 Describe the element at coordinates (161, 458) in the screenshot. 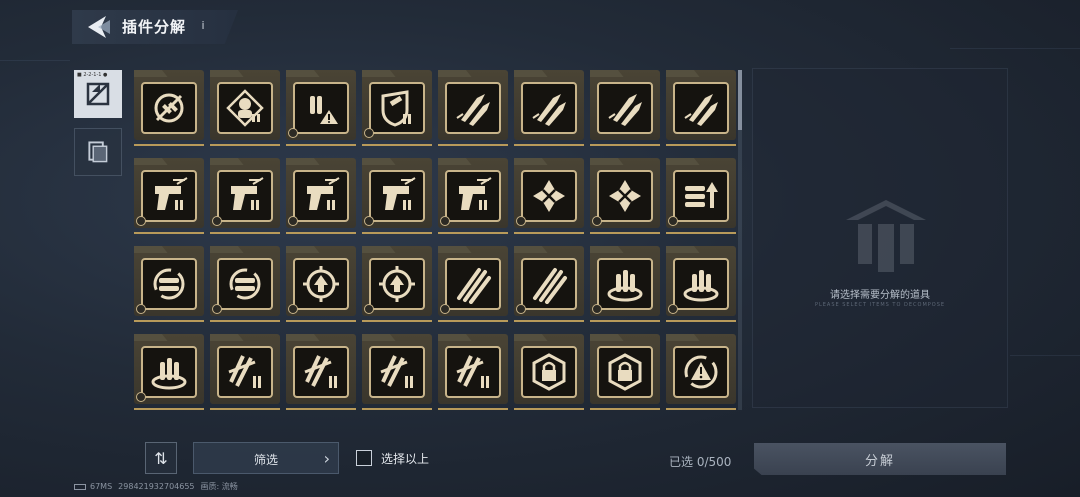

I see `sort-button: ⇅` at that location.